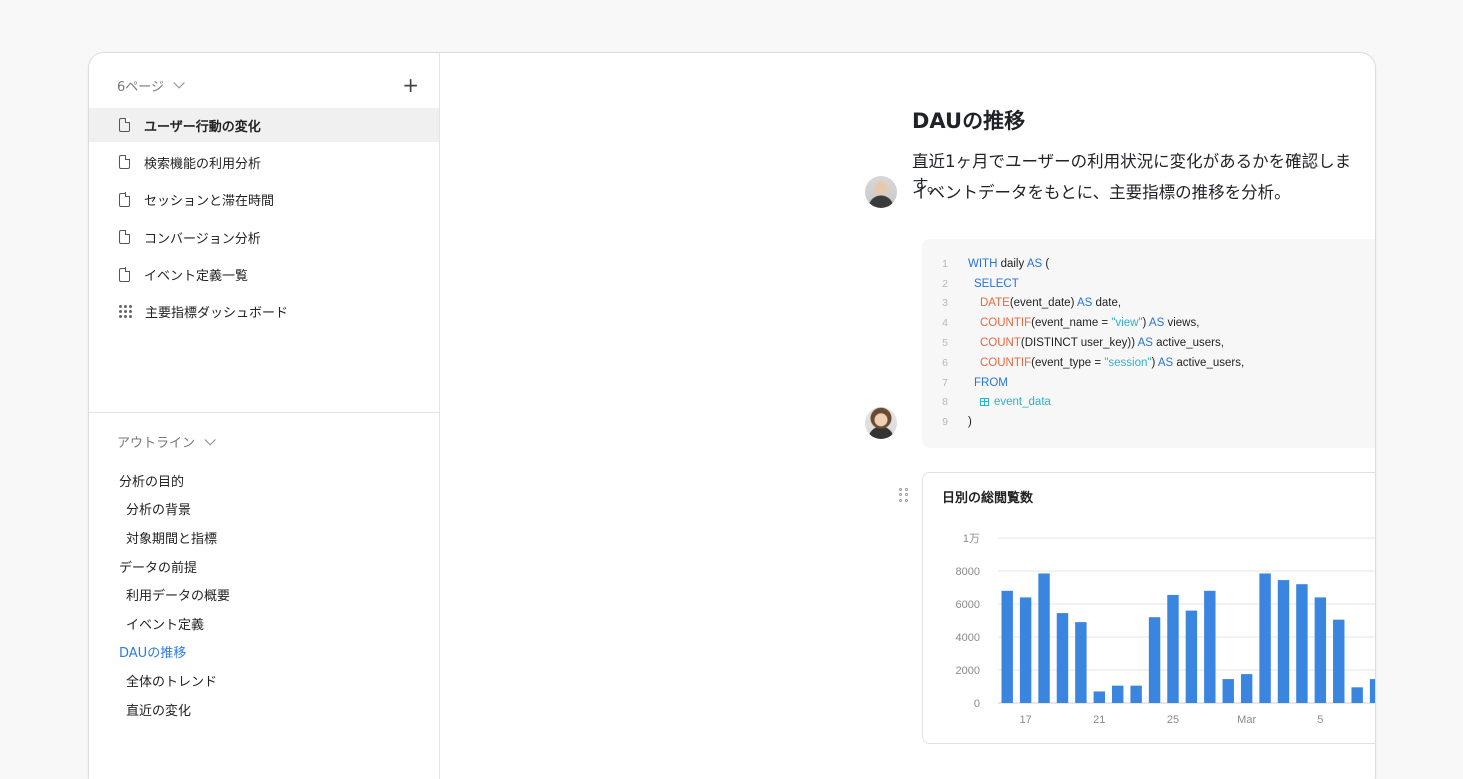 The height and width of the screenshot is (779, 1463). I want to click on outline-item: 対象期間と指標, so click(174, 537).